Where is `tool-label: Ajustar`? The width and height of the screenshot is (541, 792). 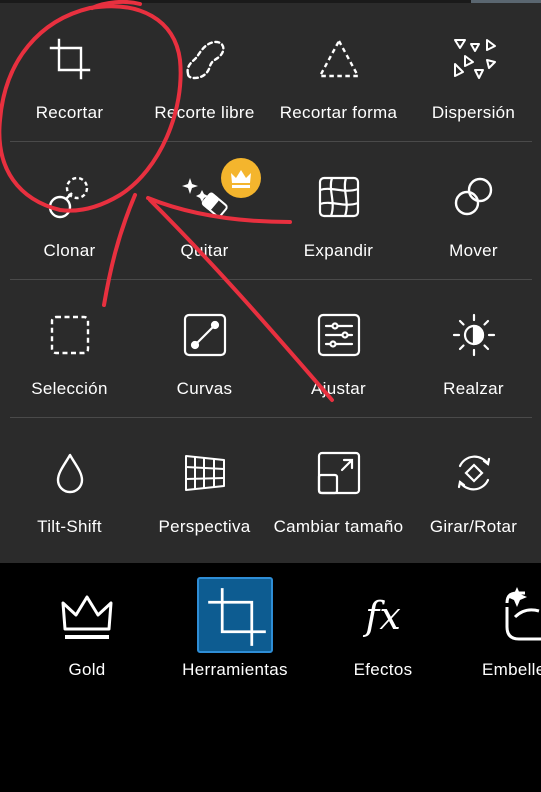 tool-label: Ajustar is located at coordinates (338, 388).